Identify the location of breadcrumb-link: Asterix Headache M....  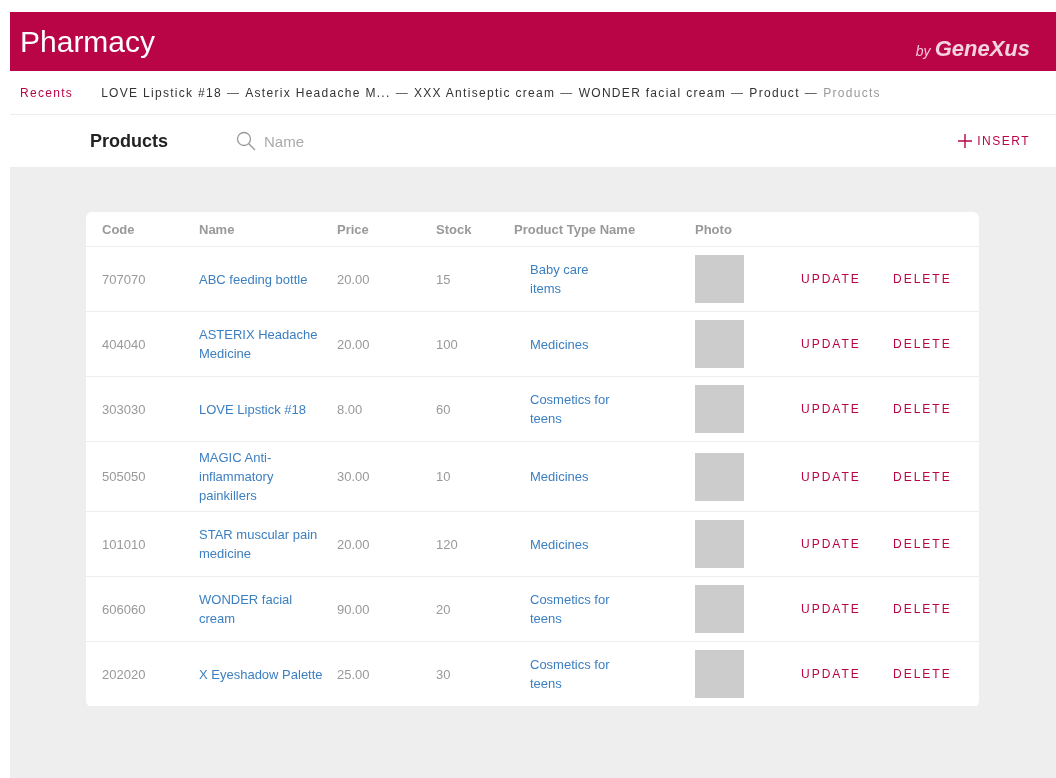
(318, 92).